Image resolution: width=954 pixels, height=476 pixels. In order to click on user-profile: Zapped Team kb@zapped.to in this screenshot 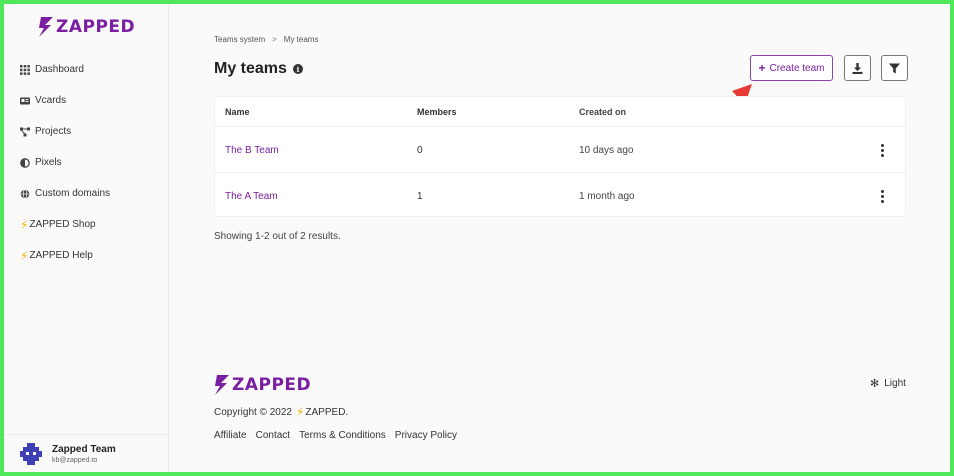, I will do `click(86, 453)`.